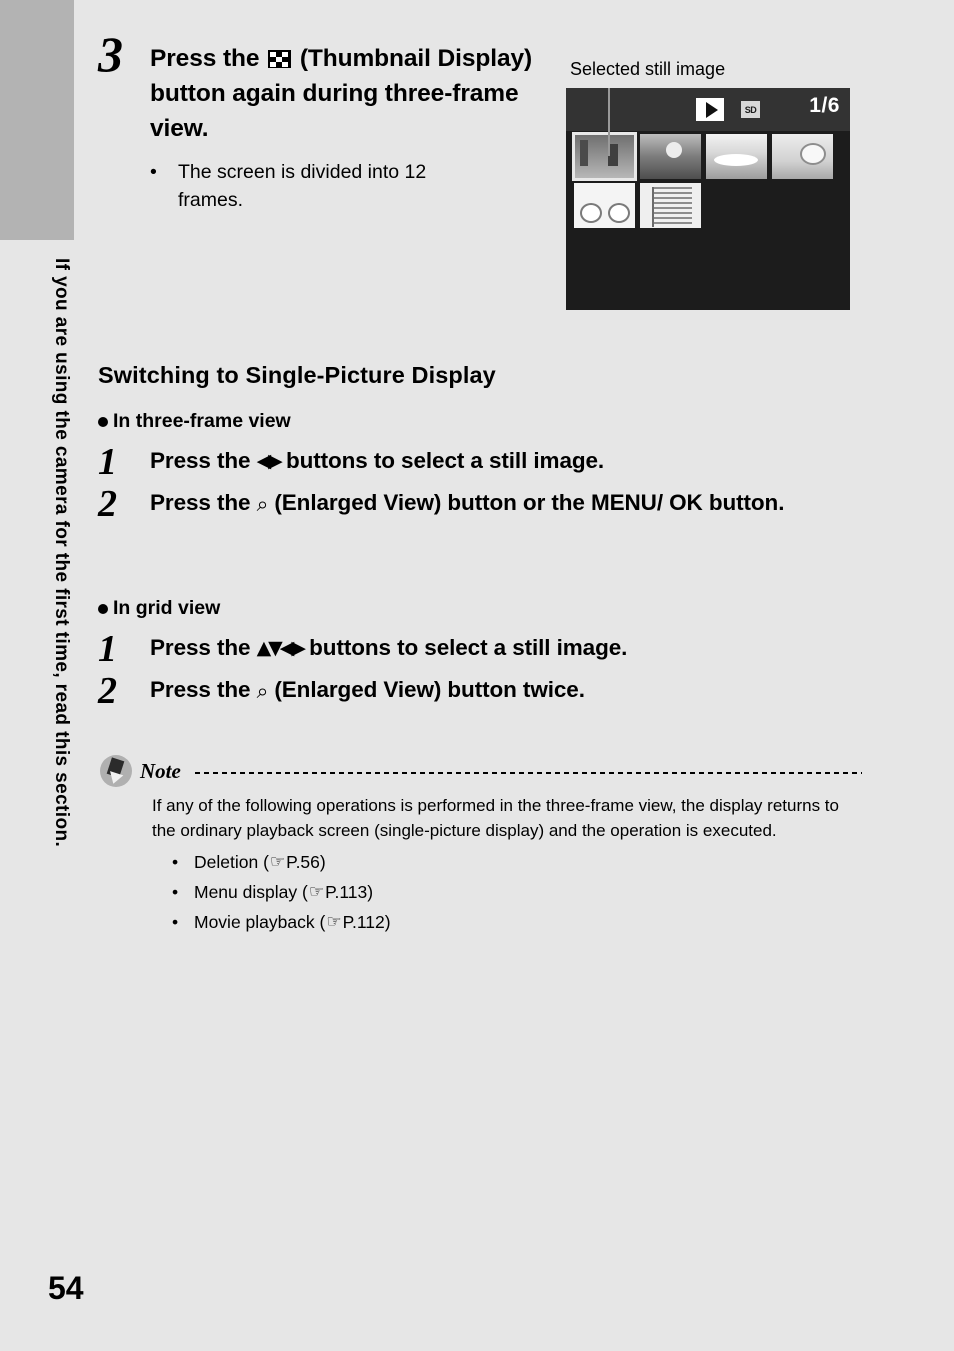 This screenshot has height=1351, width=954. I want to click on procedure-lead-three-frame: In three-frame view, so click(483, 421).